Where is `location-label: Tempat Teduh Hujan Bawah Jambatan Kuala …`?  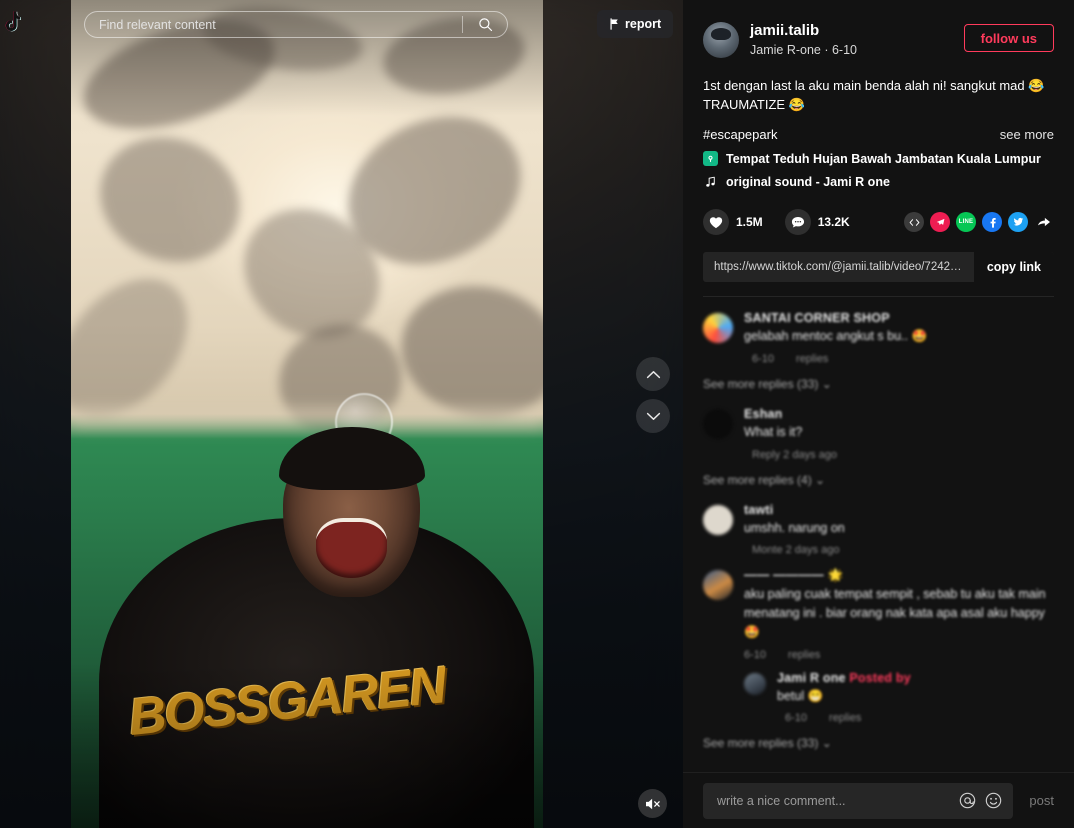
location-label: Tempat Teduh Hujan Bawah Jambatan Kuala … is located at coordinates (883, 159).